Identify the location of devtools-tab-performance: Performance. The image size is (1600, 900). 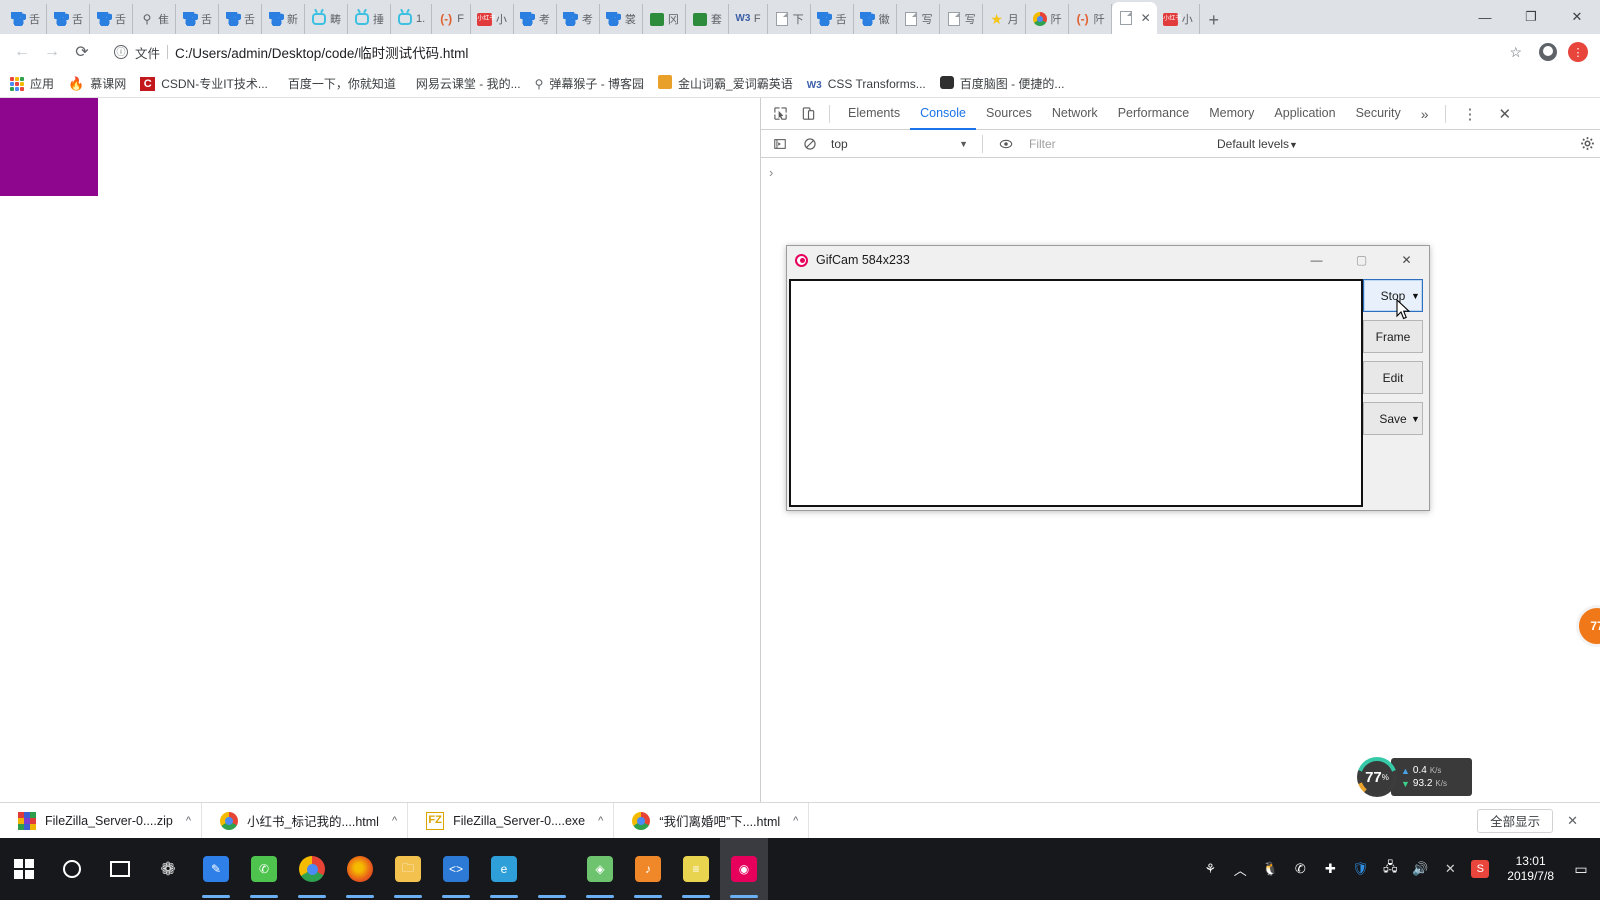
(1154, 114).